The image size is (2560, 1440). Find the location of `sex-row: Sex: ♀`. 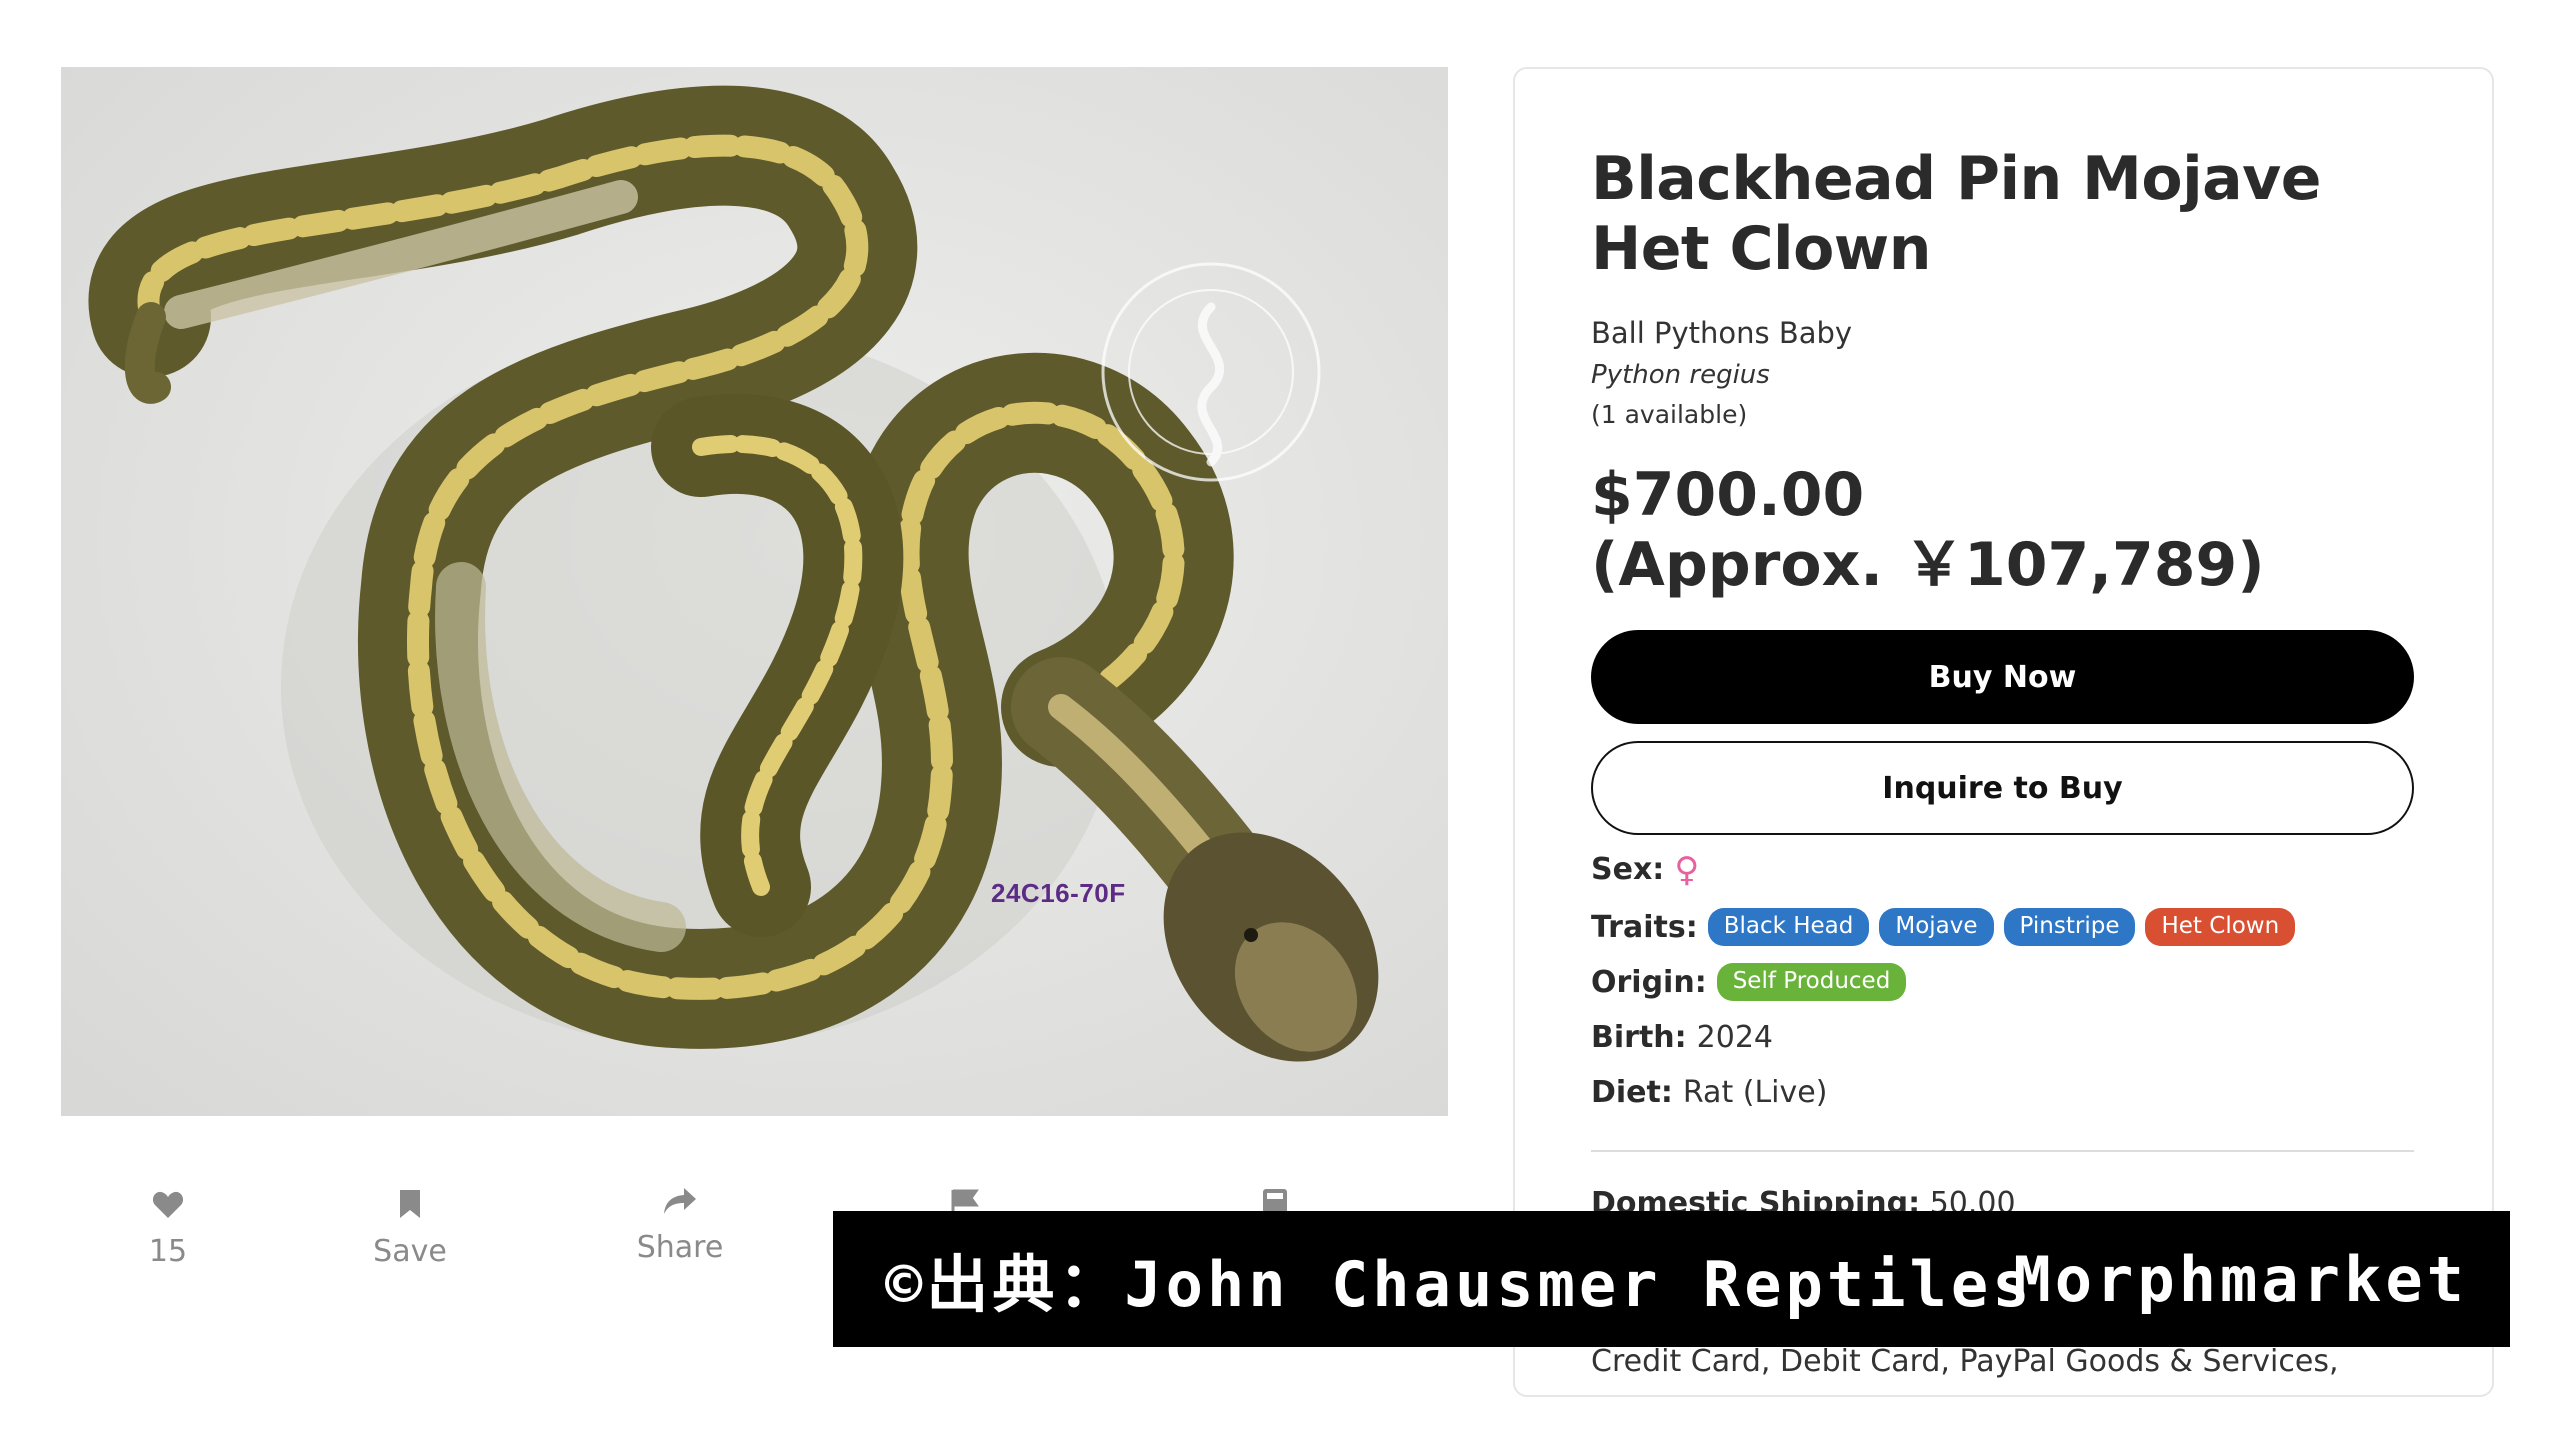

sex-row: Sex: ♀ is located at coordinates (1645, 869).